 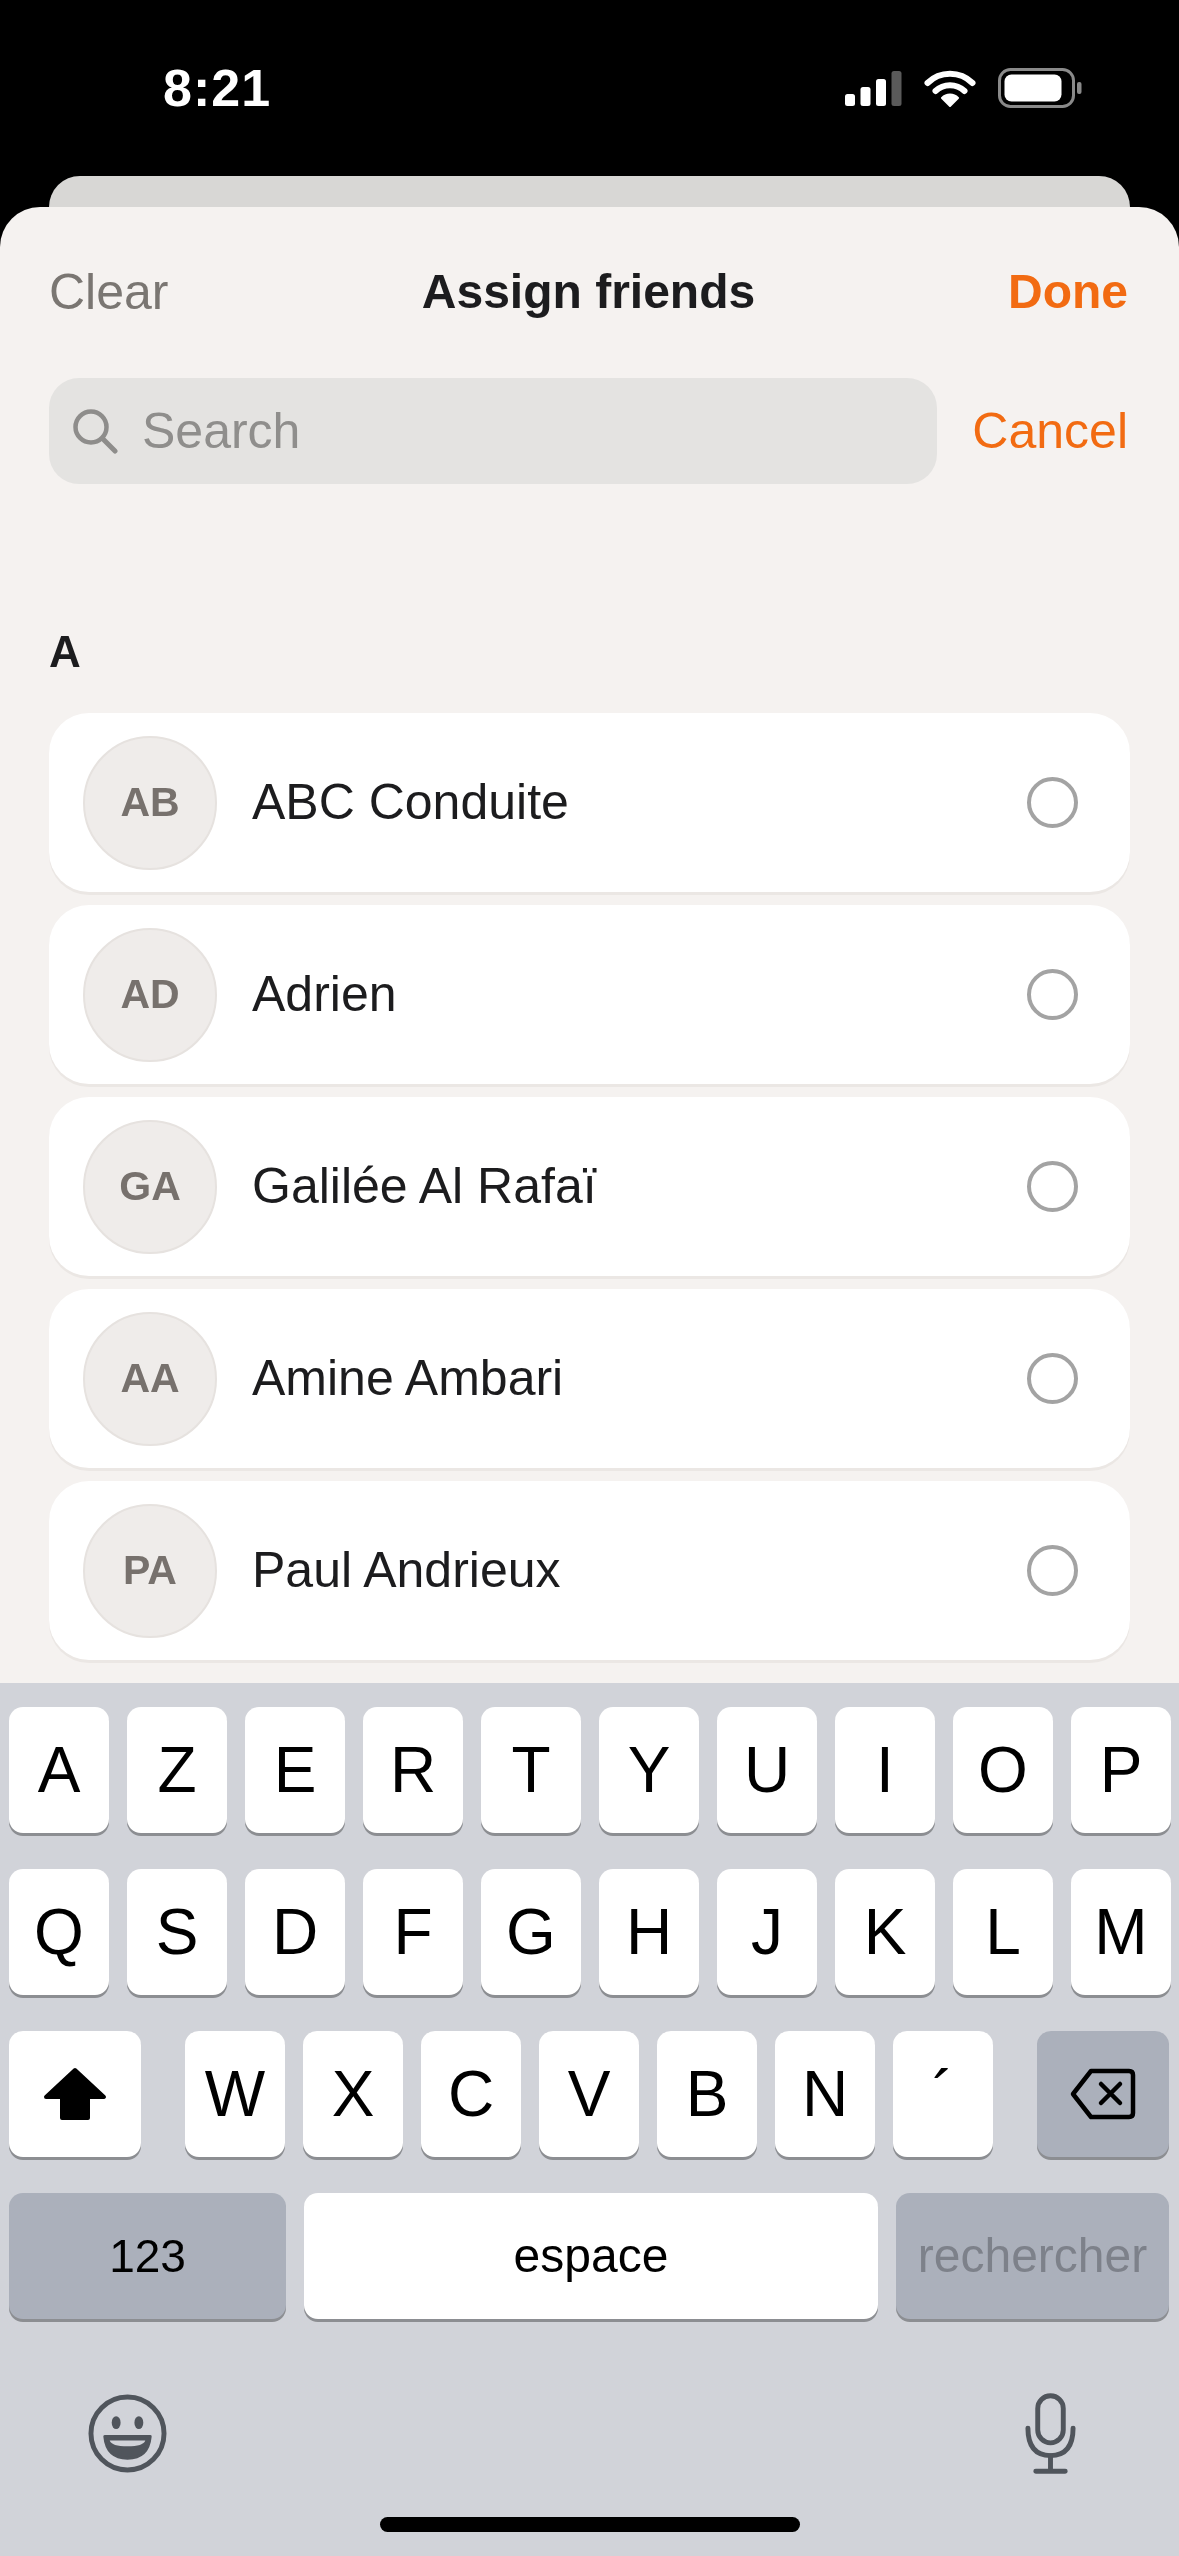 I want to click on keyboard-key: J, so click(x=767, y=1932).